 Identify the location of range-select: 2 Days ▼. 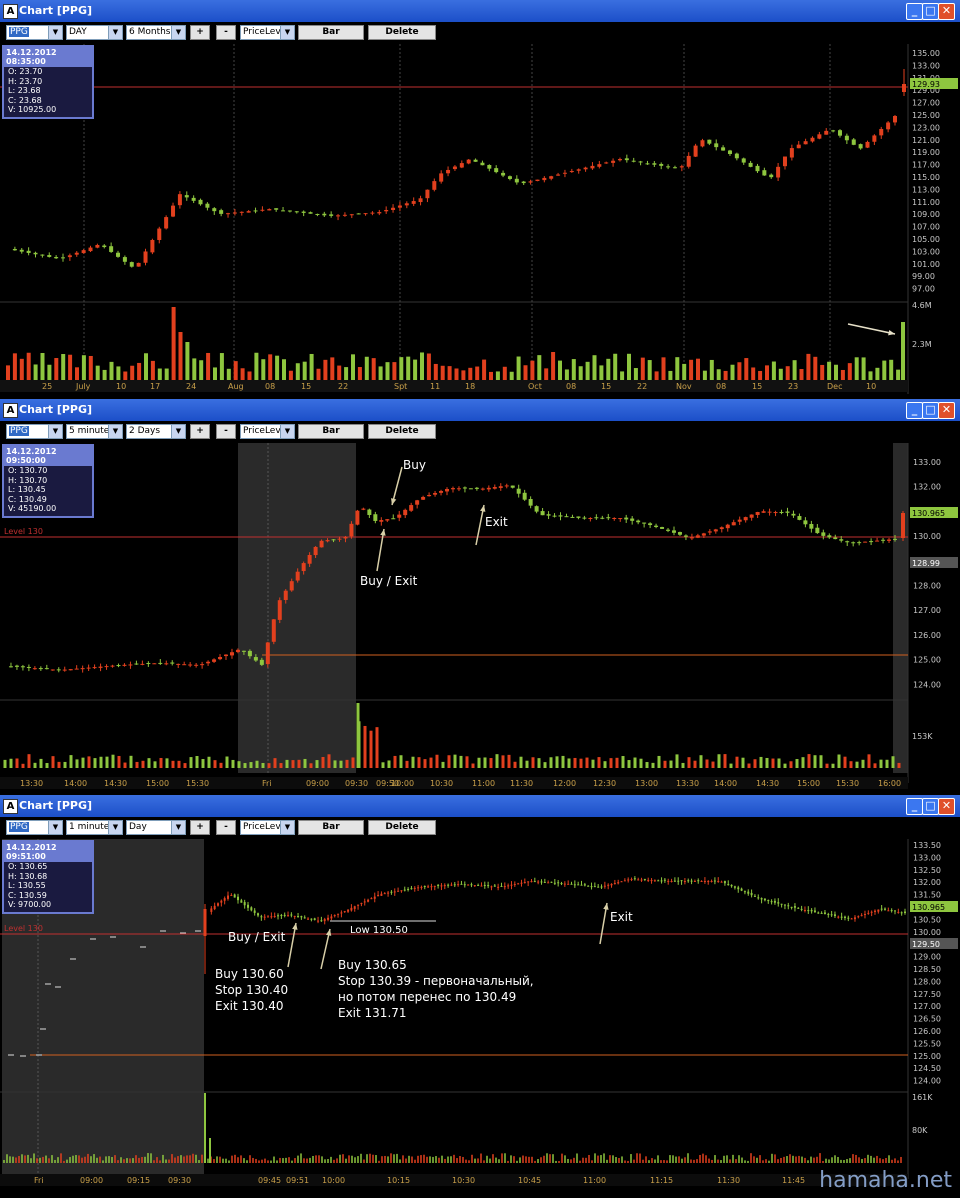
(156, 431).